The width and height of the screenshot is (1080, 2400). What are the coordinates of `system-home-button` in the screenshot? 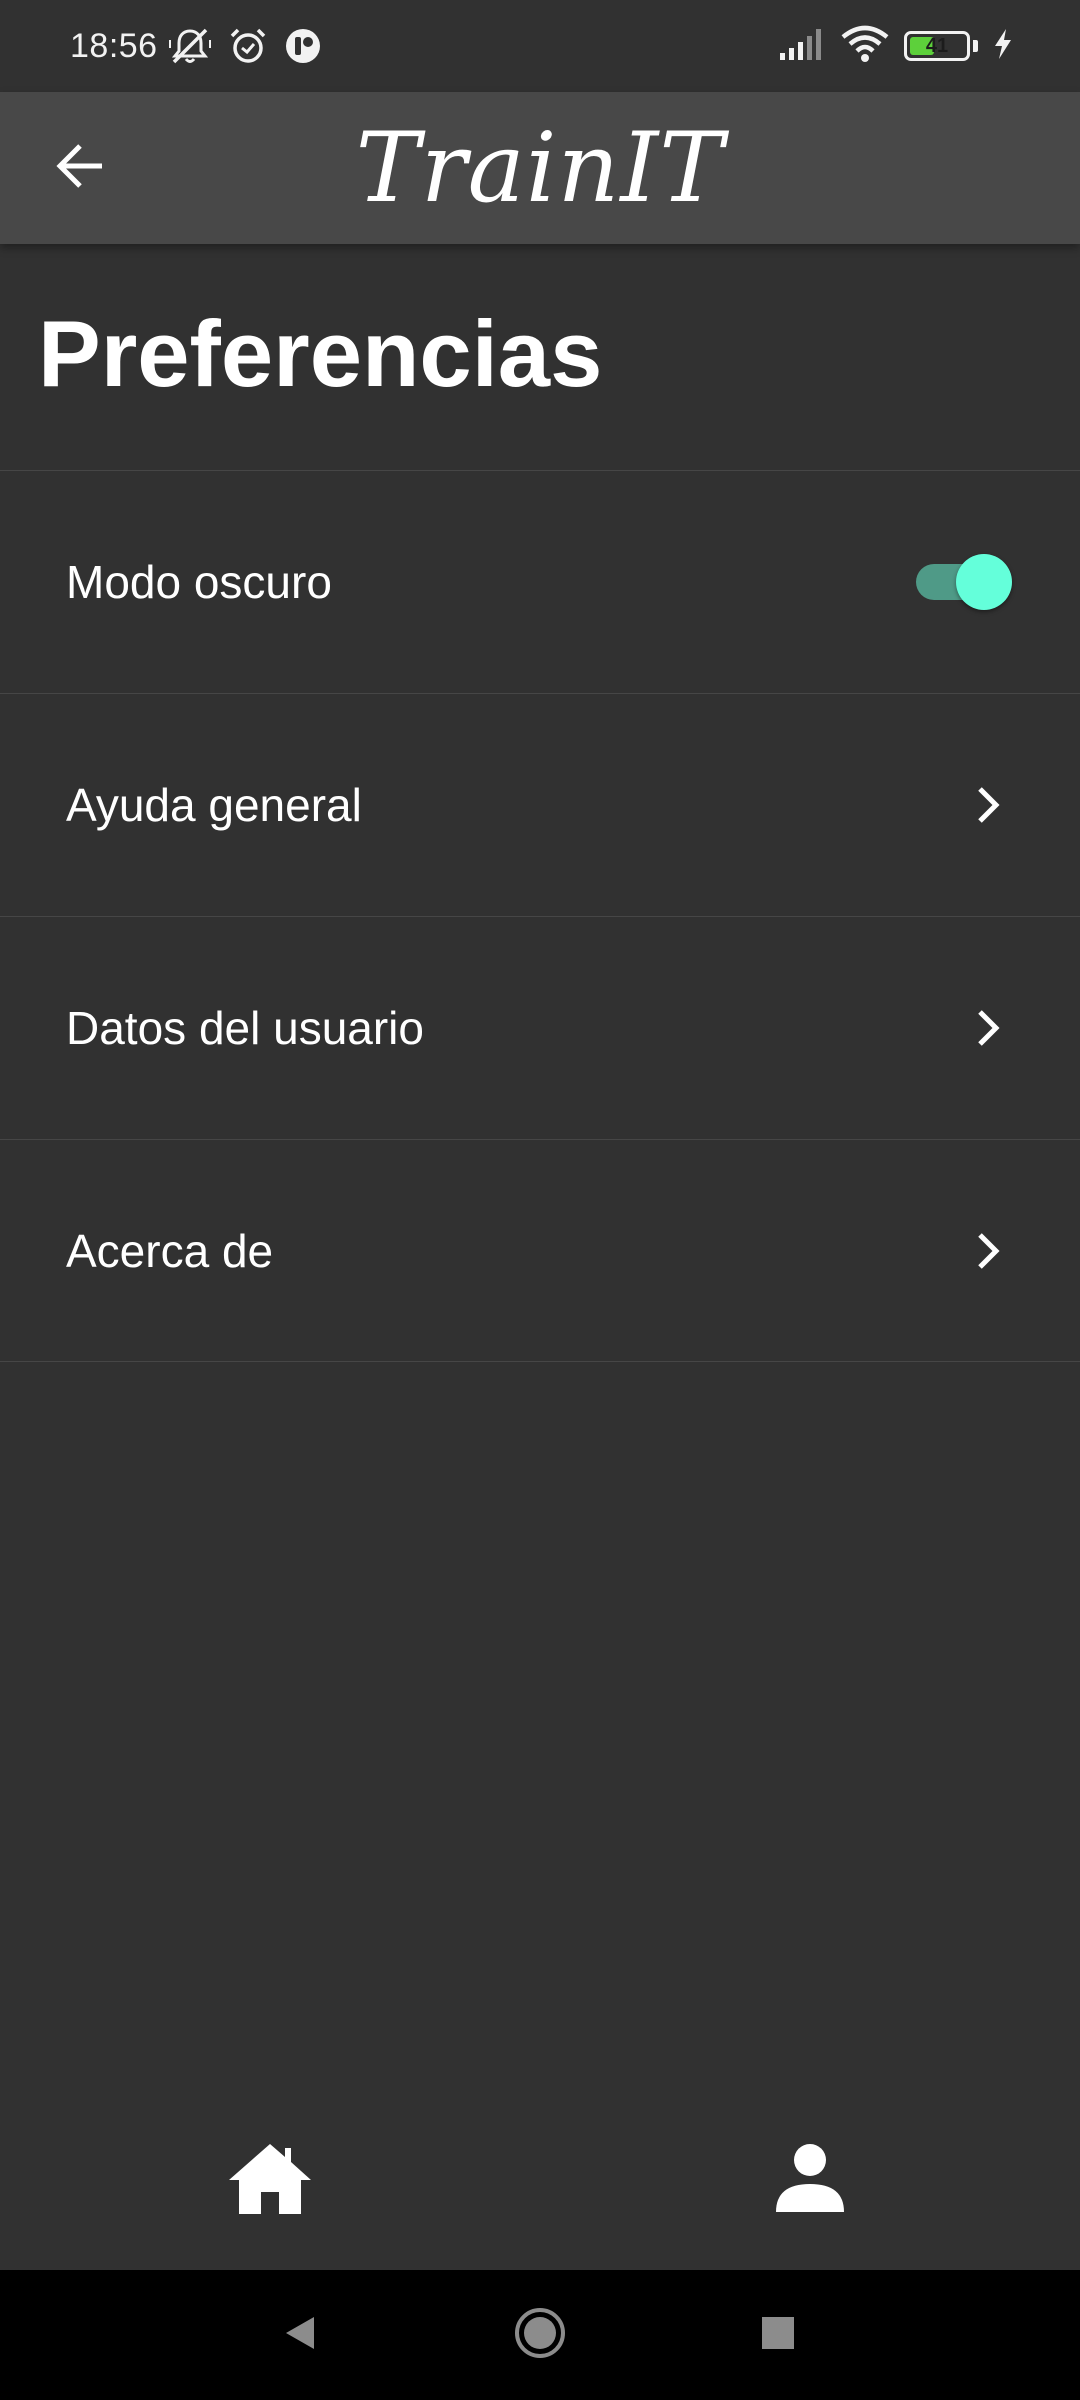 It's located at (540, 2335).